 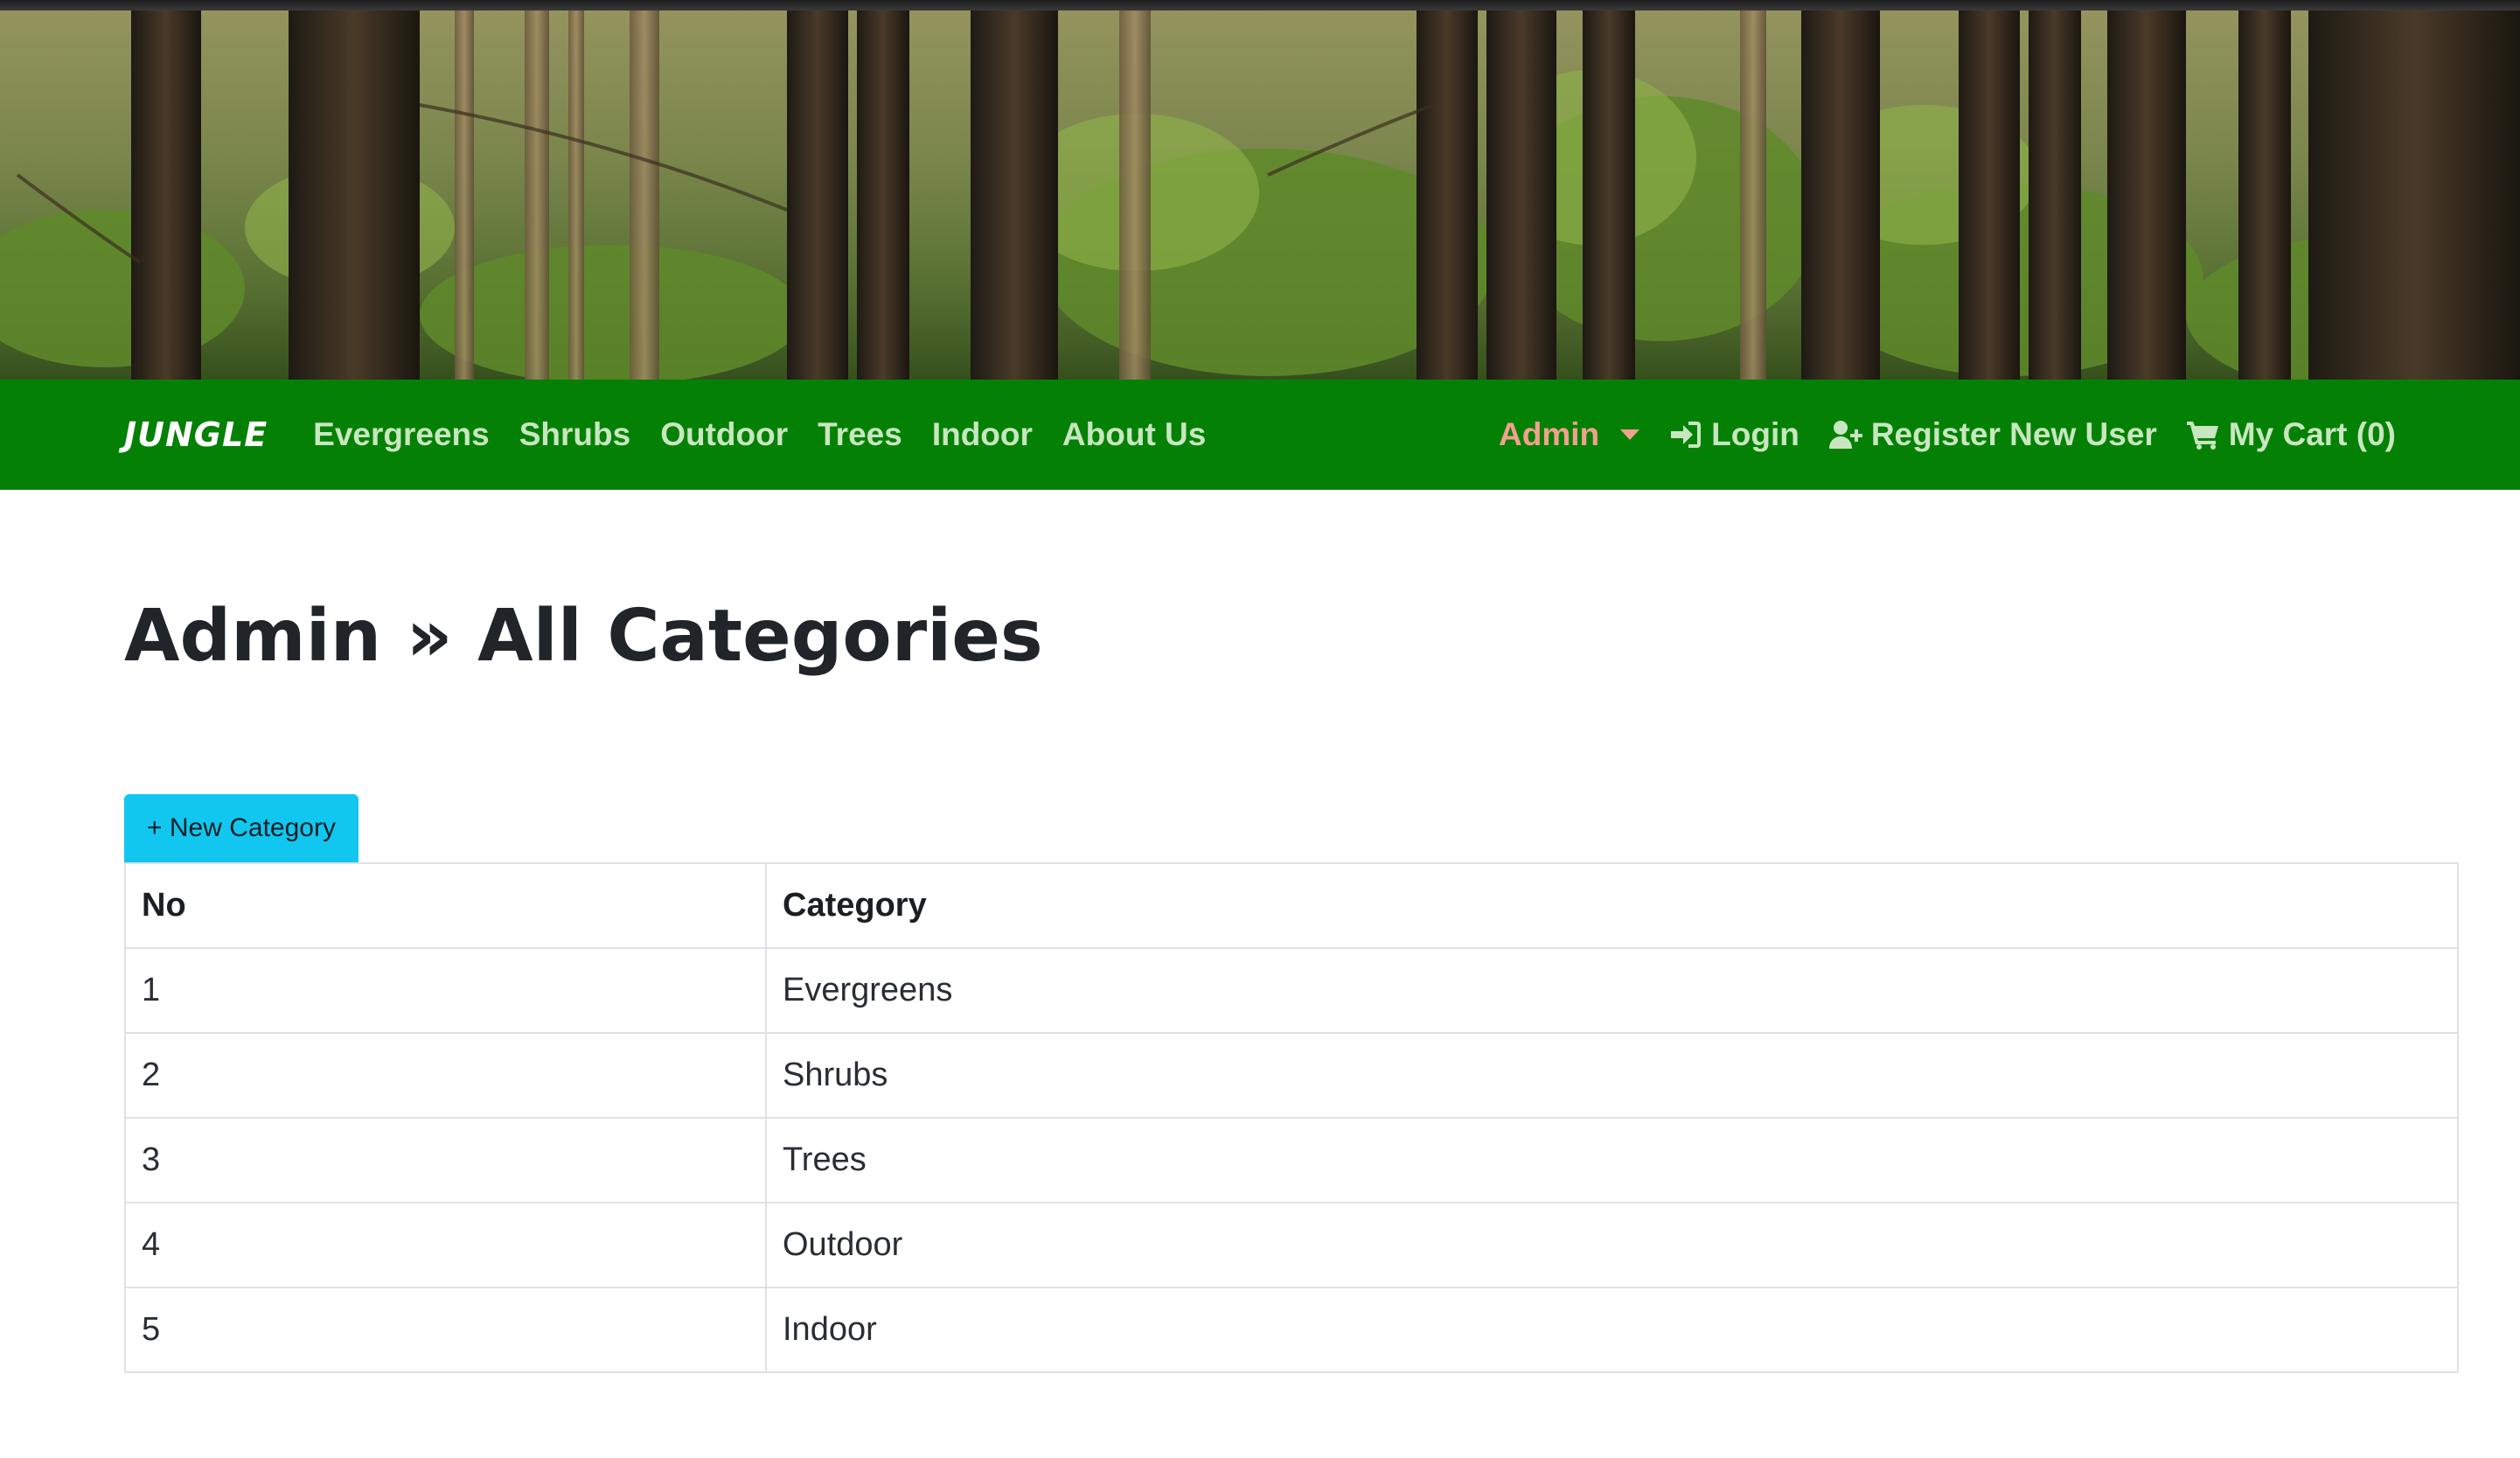 What do you see at coordinates (724, 434) in the screenshot?
I see `nav-link-outdoor: Outdoor` at bounding box center [724, 434].